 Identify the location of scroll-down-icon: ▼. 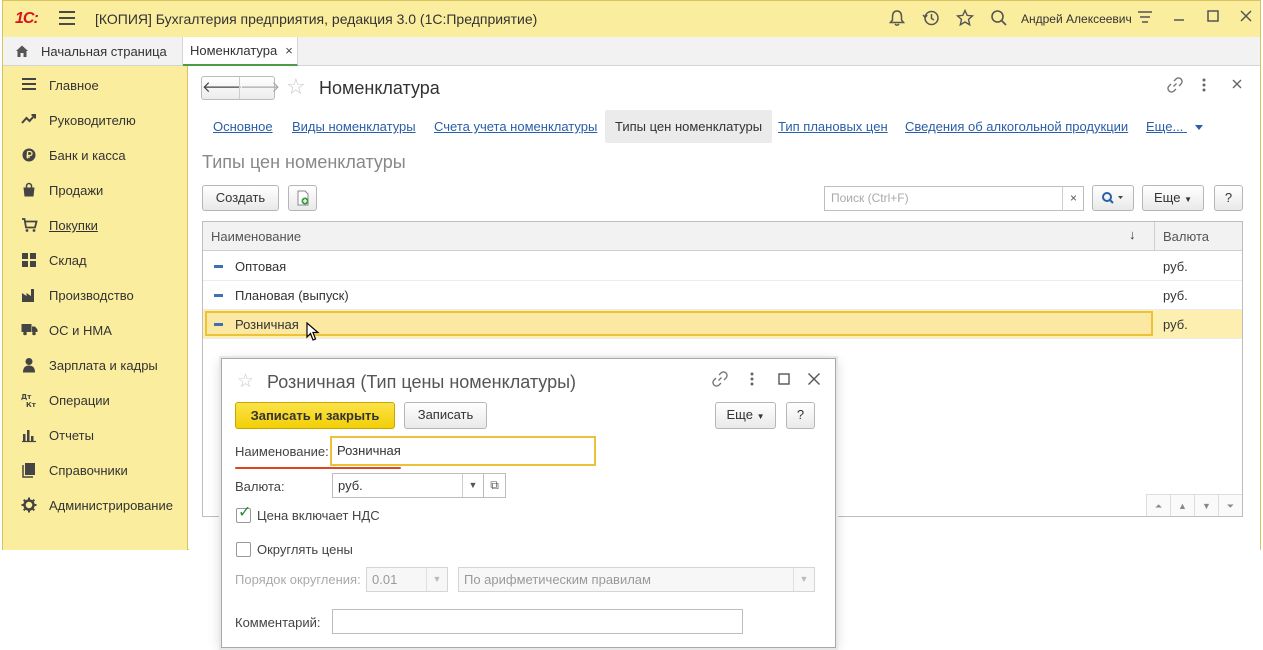
(1206, 505).